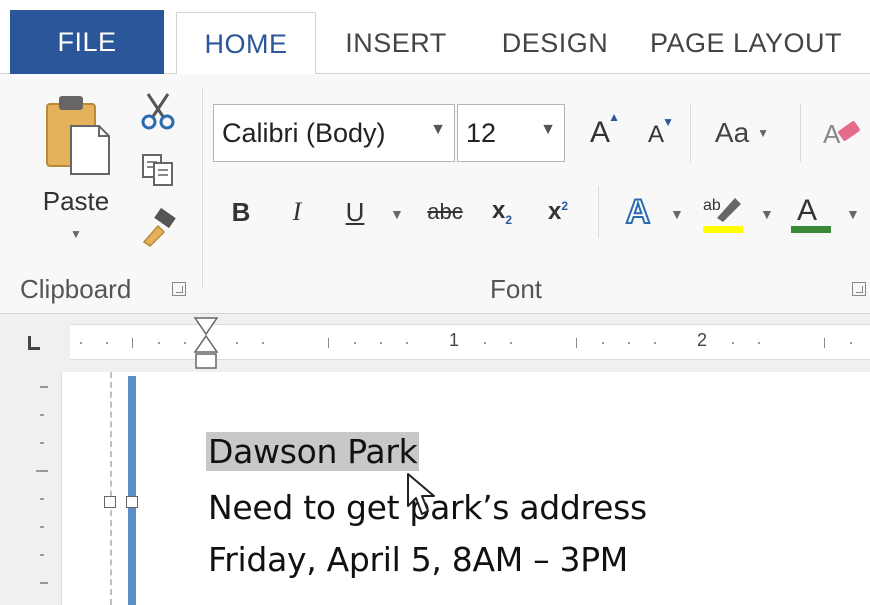 This screenshot has width=870, height=605. I want to click on font-dialog-launcher, so click(859, 289).